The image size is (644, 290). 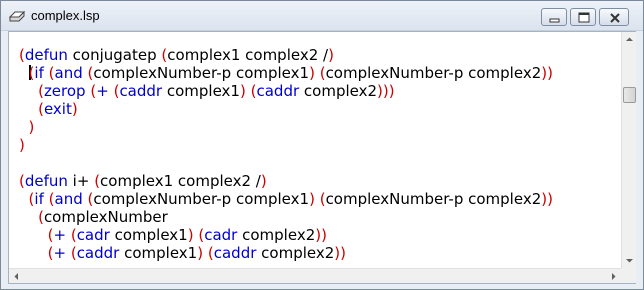 What do you see at coordinates (628, 150) in the screenshot?
I see `vertical-scrollbar` at bounding box center [628, 150].